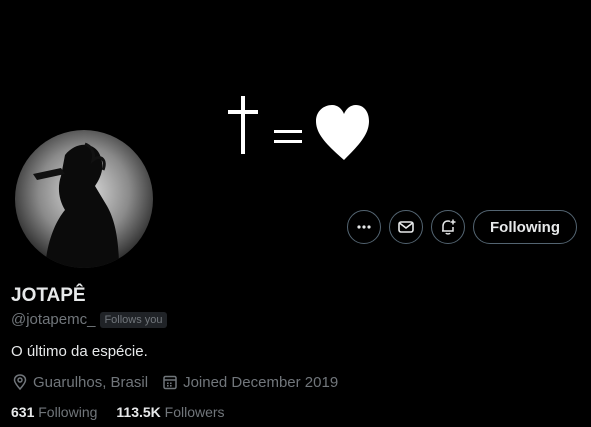  What do you see at coordinates (23, 412) in the screenshot?
I see `following-count: 631` at bounding box center [23, 412].